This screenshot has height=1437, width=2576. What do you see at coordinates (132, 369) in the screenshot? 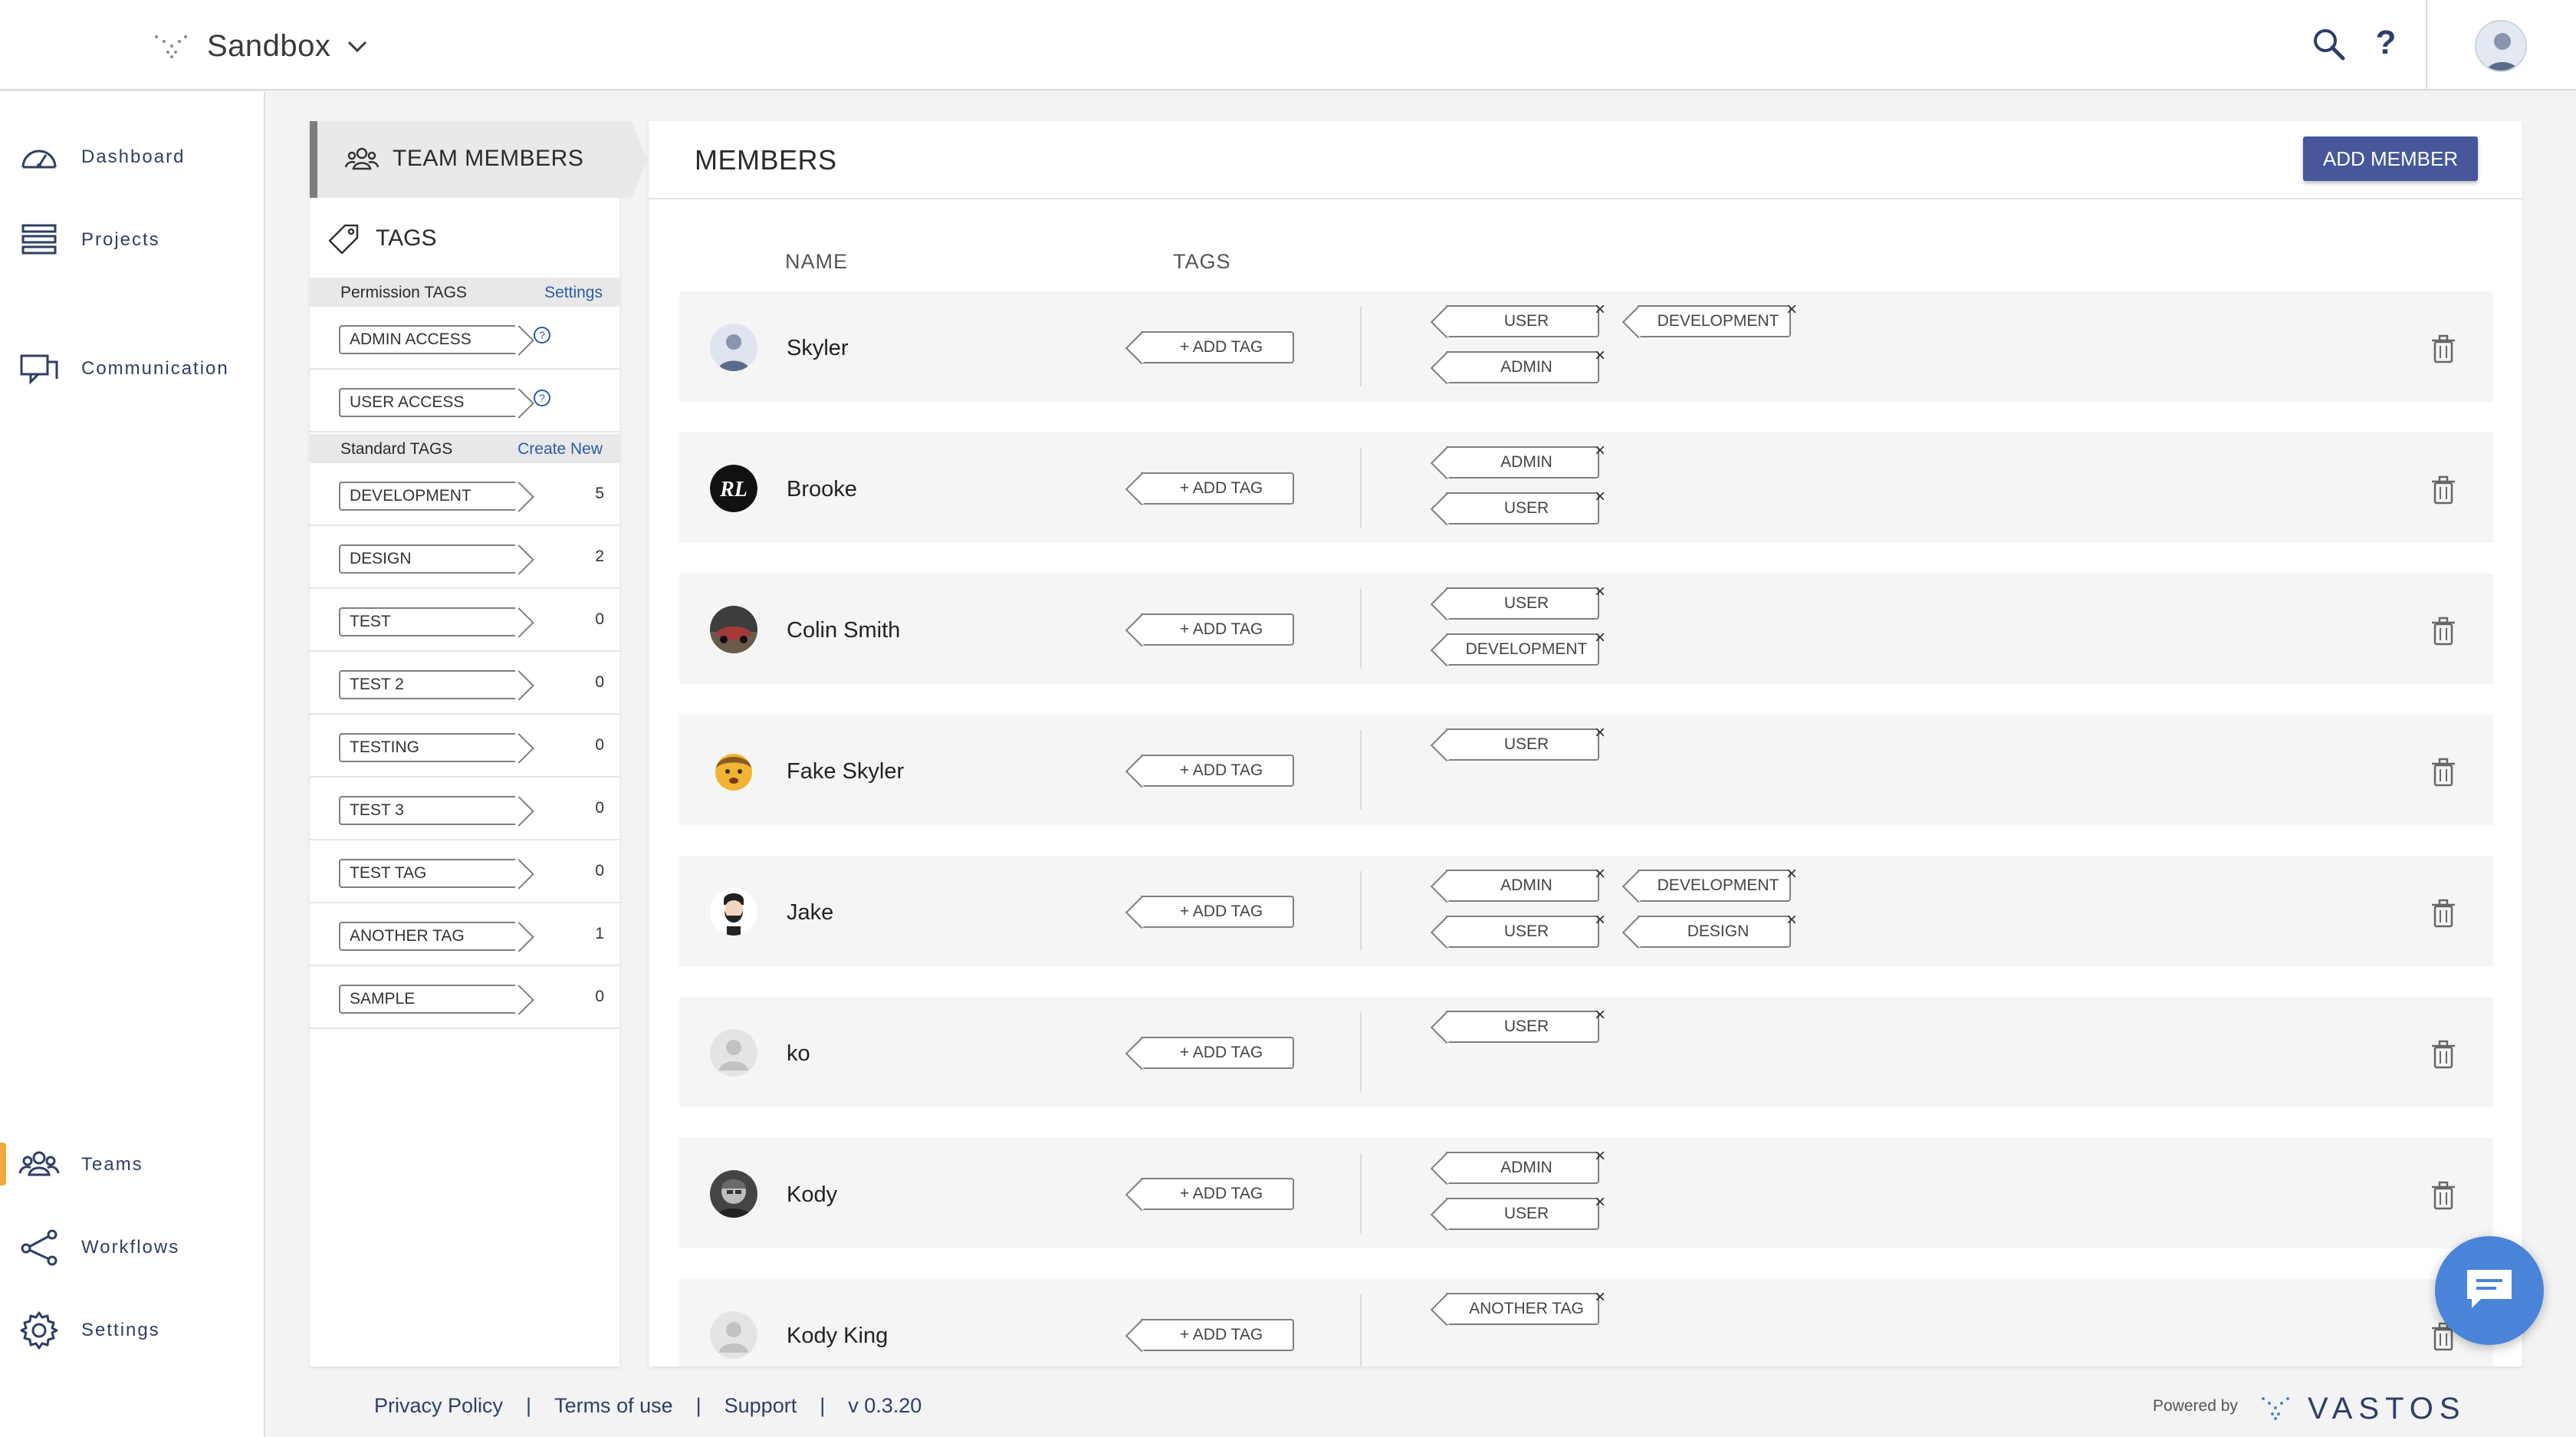
I see `sidebar-item-communication: Communication` at bounding box center [132, 369].